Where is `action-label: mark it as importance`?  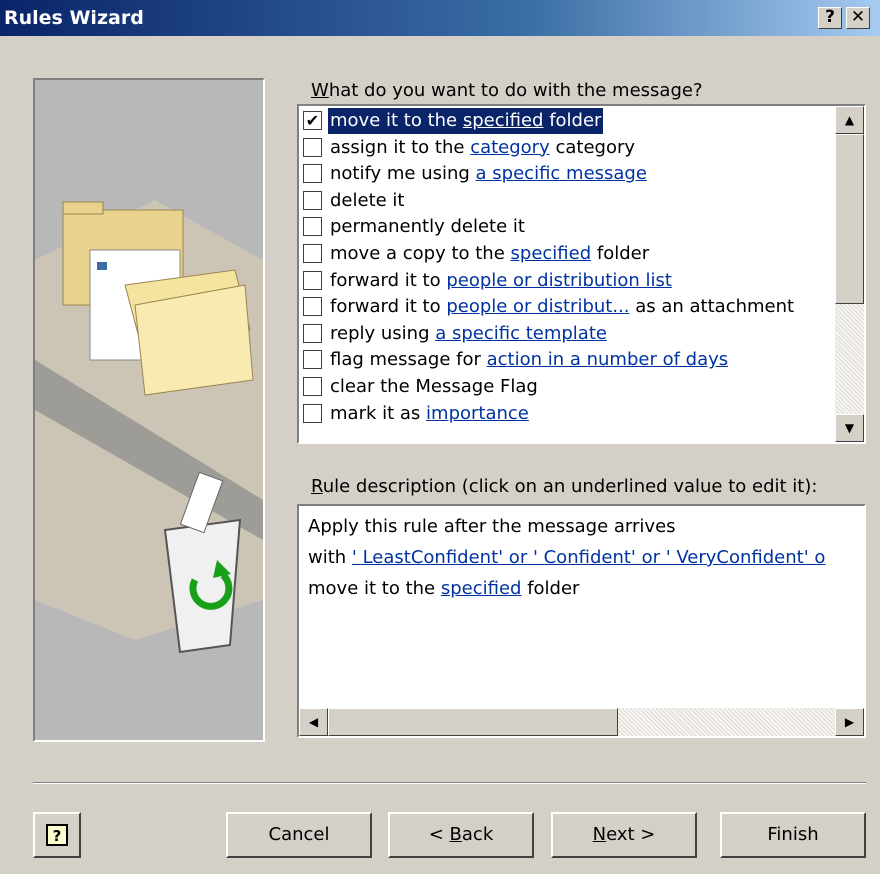
action-label: mark it as importance is located at coordinates (429, 414).